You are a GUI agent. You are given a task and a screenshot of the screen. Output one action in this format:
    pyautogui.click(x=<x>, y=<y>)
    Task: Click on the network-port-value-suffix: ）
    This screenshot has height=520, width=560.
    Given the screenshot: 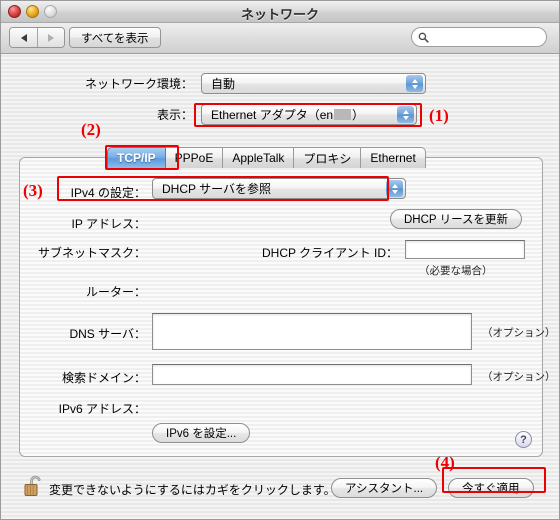 What is the action you would take?
    pyautogui.click(x=358, y=115)
    